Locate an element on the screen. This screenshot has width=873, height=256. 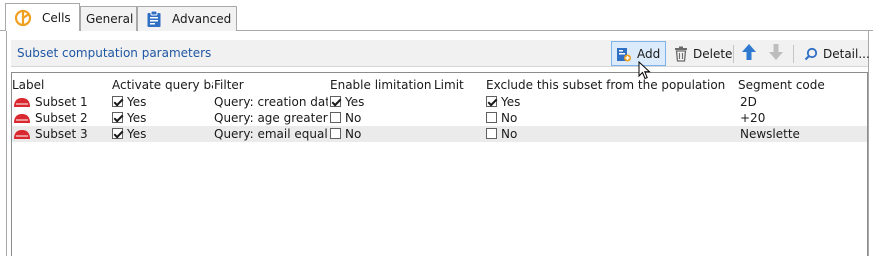
row-label-cell: Subset 3 is located at coordinates (61, 134).